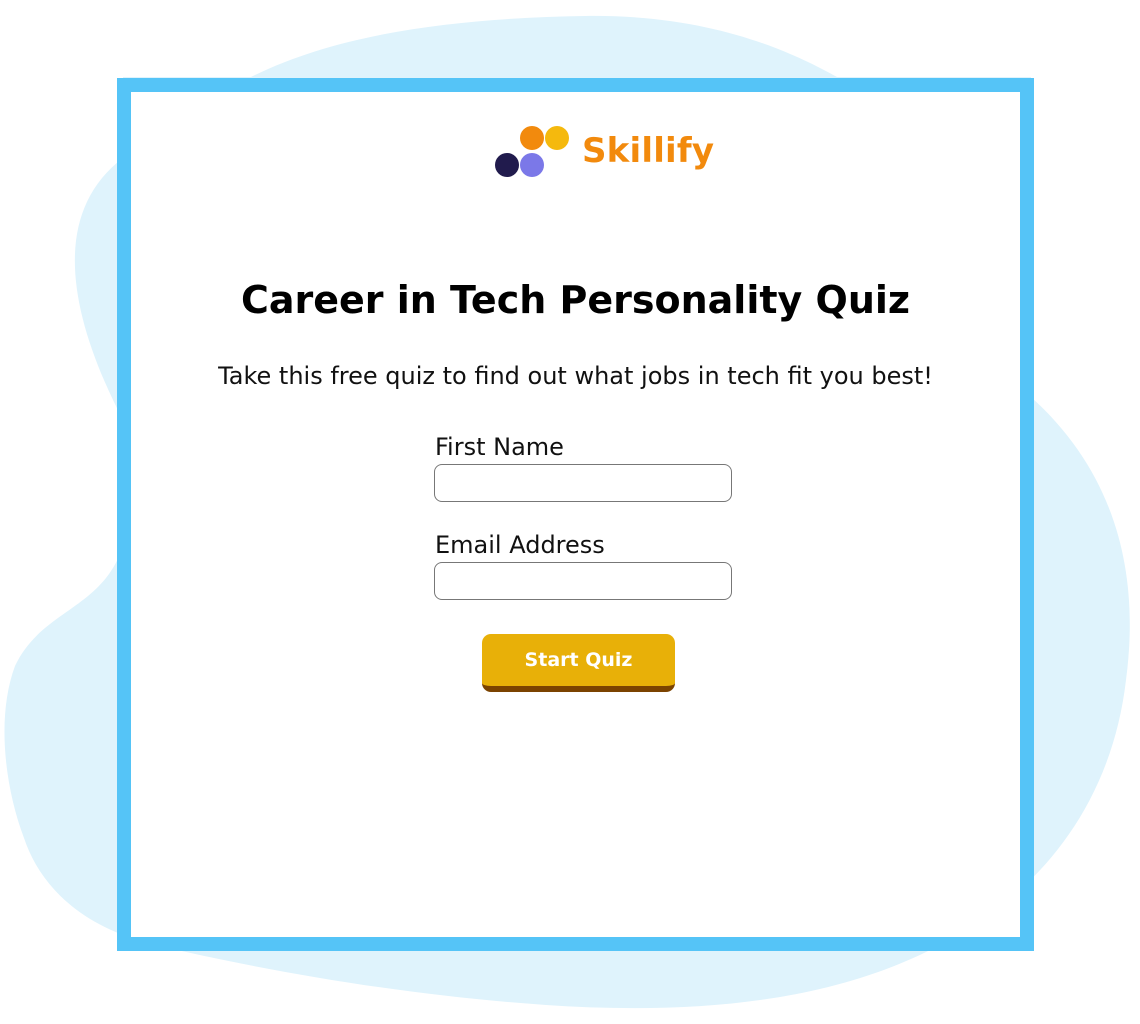 The image size is (1140, 1024). What do you see at coordinates (499, 447) in the screenshot?
I see `first-name-label: First Name` at bounding box center [499, 447].